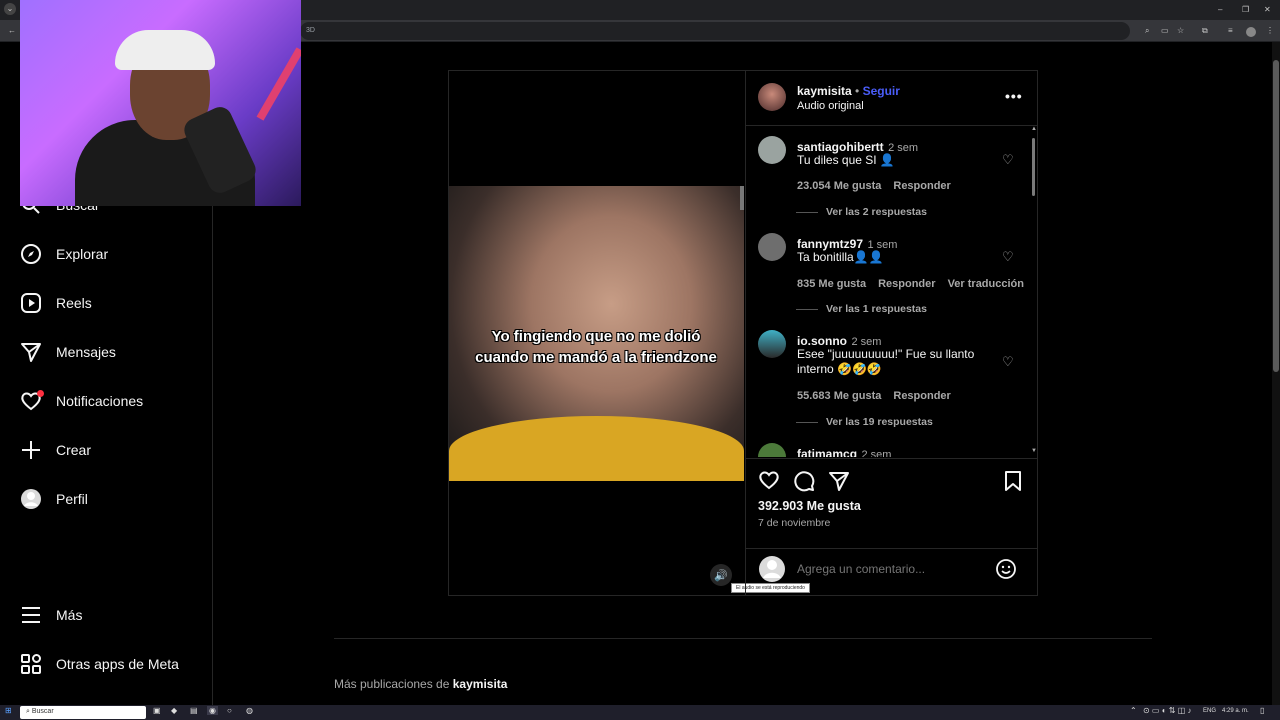 This screenshot has height=720, width=1280. Describe the element at coordinates (174, 710) in the screenshot. I see `taskbar-app-icon: ◆` at that location.